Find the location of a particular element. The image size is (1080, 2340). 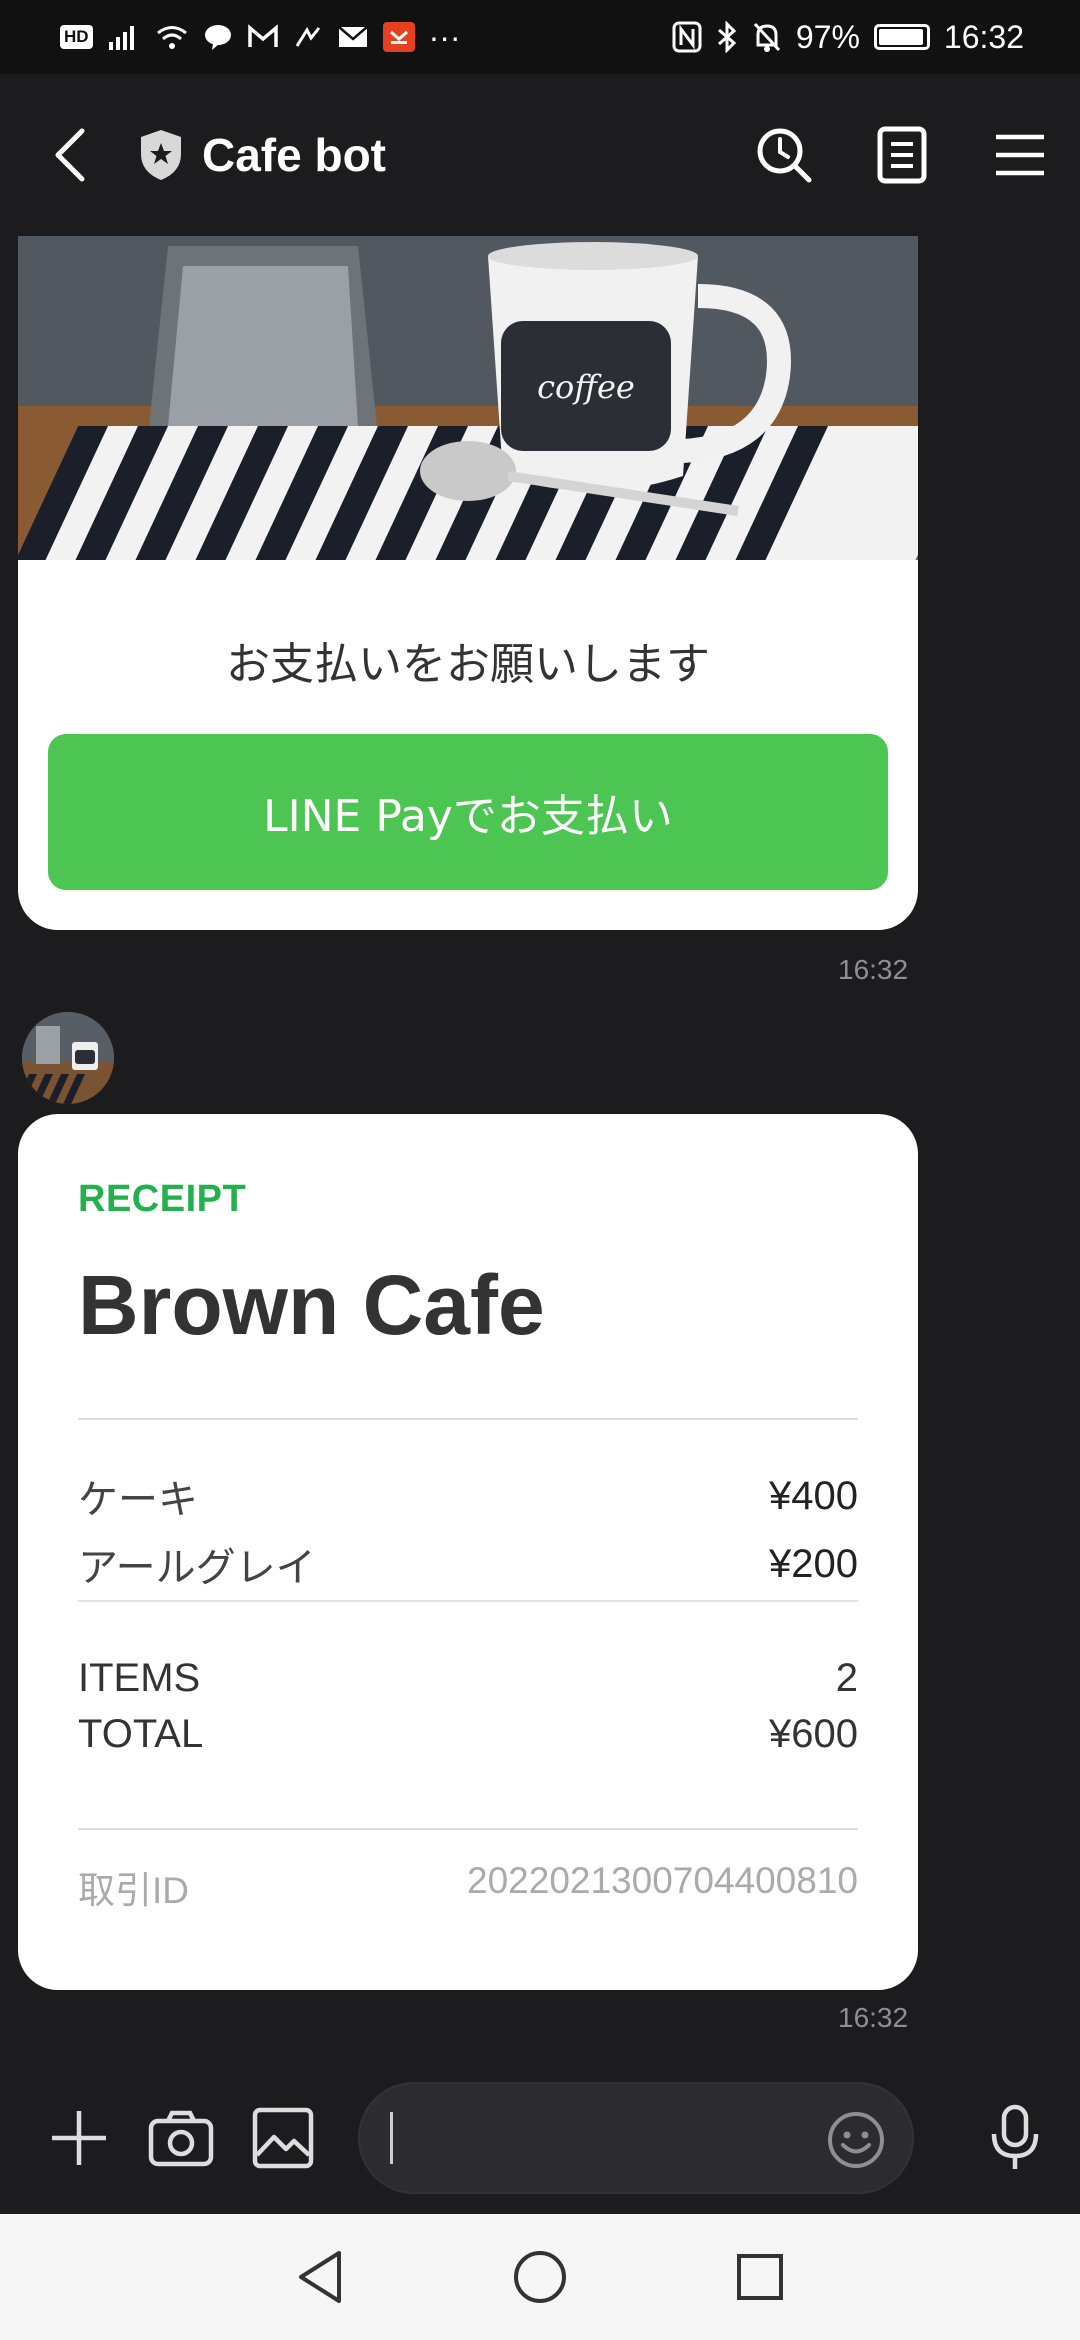

battery-icon is located at coordinates (901, 37).